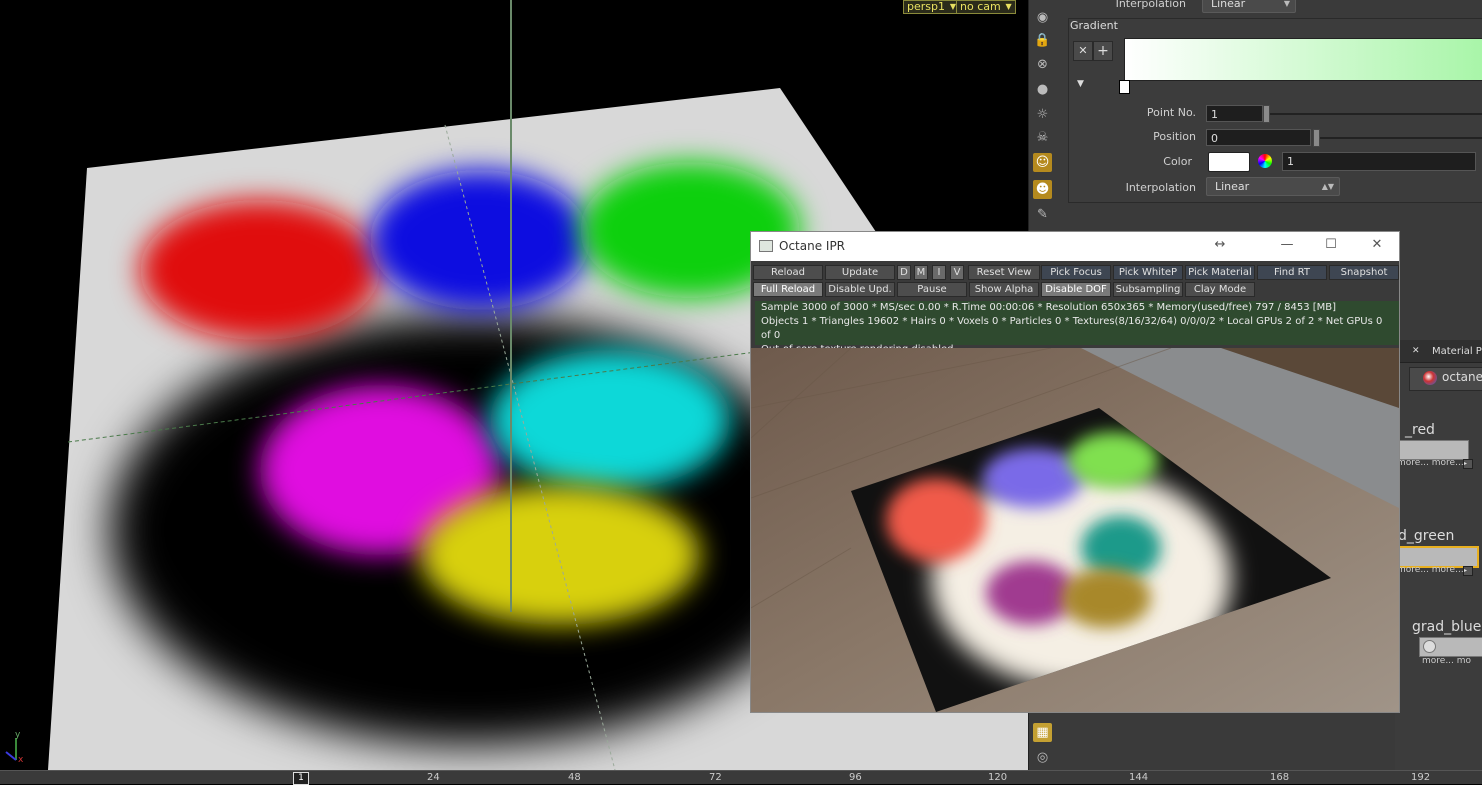  I want to click on close-icon: ✕, so click(1083, 50).